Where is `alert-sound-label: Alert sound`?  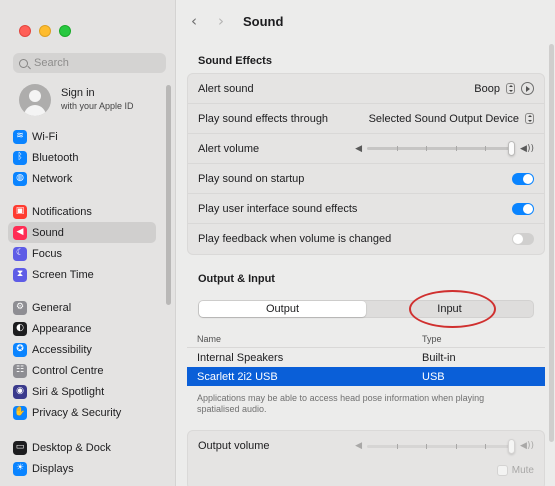 alert-sound-label: Alert sound is located at coordinates (226, 88).